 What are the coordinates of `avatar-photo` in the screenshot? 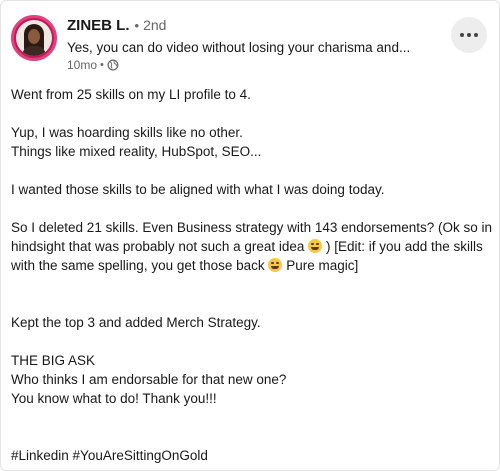 It's located at (34, 38).